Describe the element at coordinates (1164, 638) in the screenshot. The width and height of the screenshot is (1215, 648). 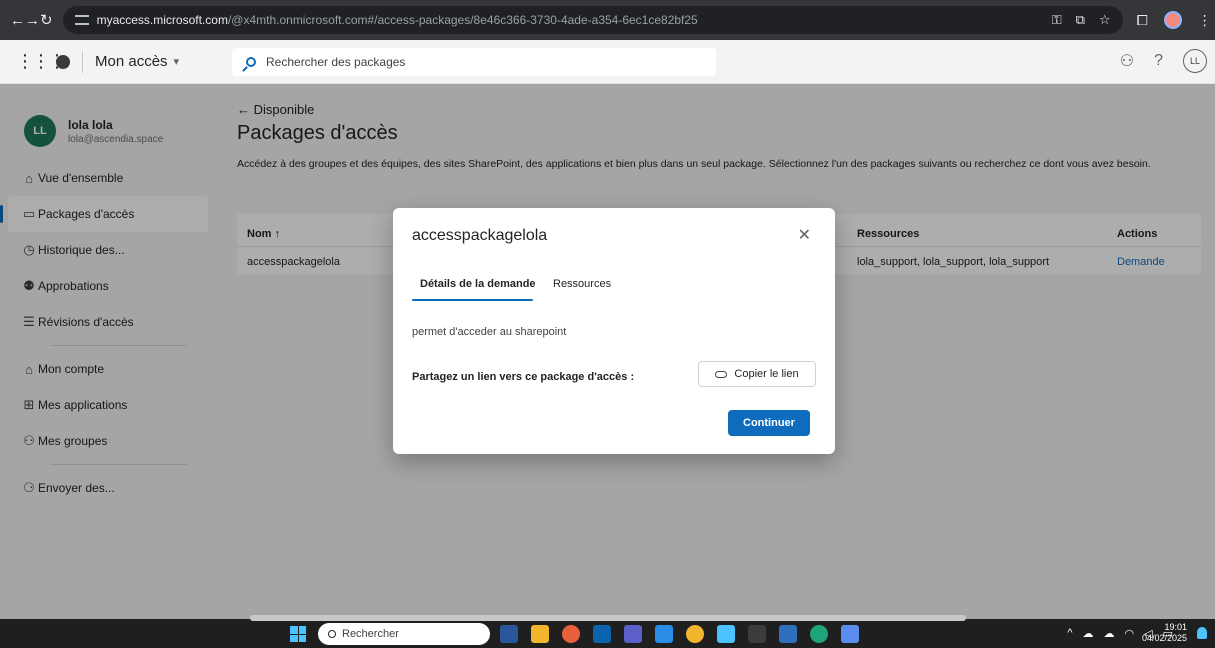
I see `clock-date: 04/02/2025` at that location.